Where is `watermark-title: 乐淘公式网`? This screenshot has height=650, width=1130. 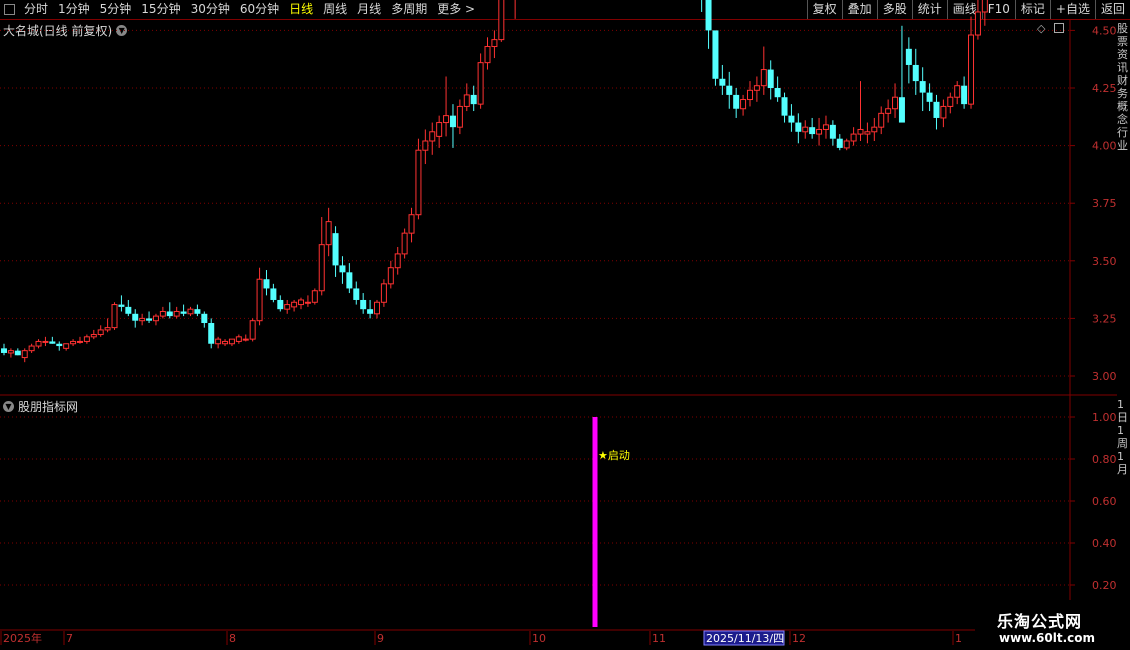
watermark-title: 乐淘公式网 is located at coordinates (1040, 621).